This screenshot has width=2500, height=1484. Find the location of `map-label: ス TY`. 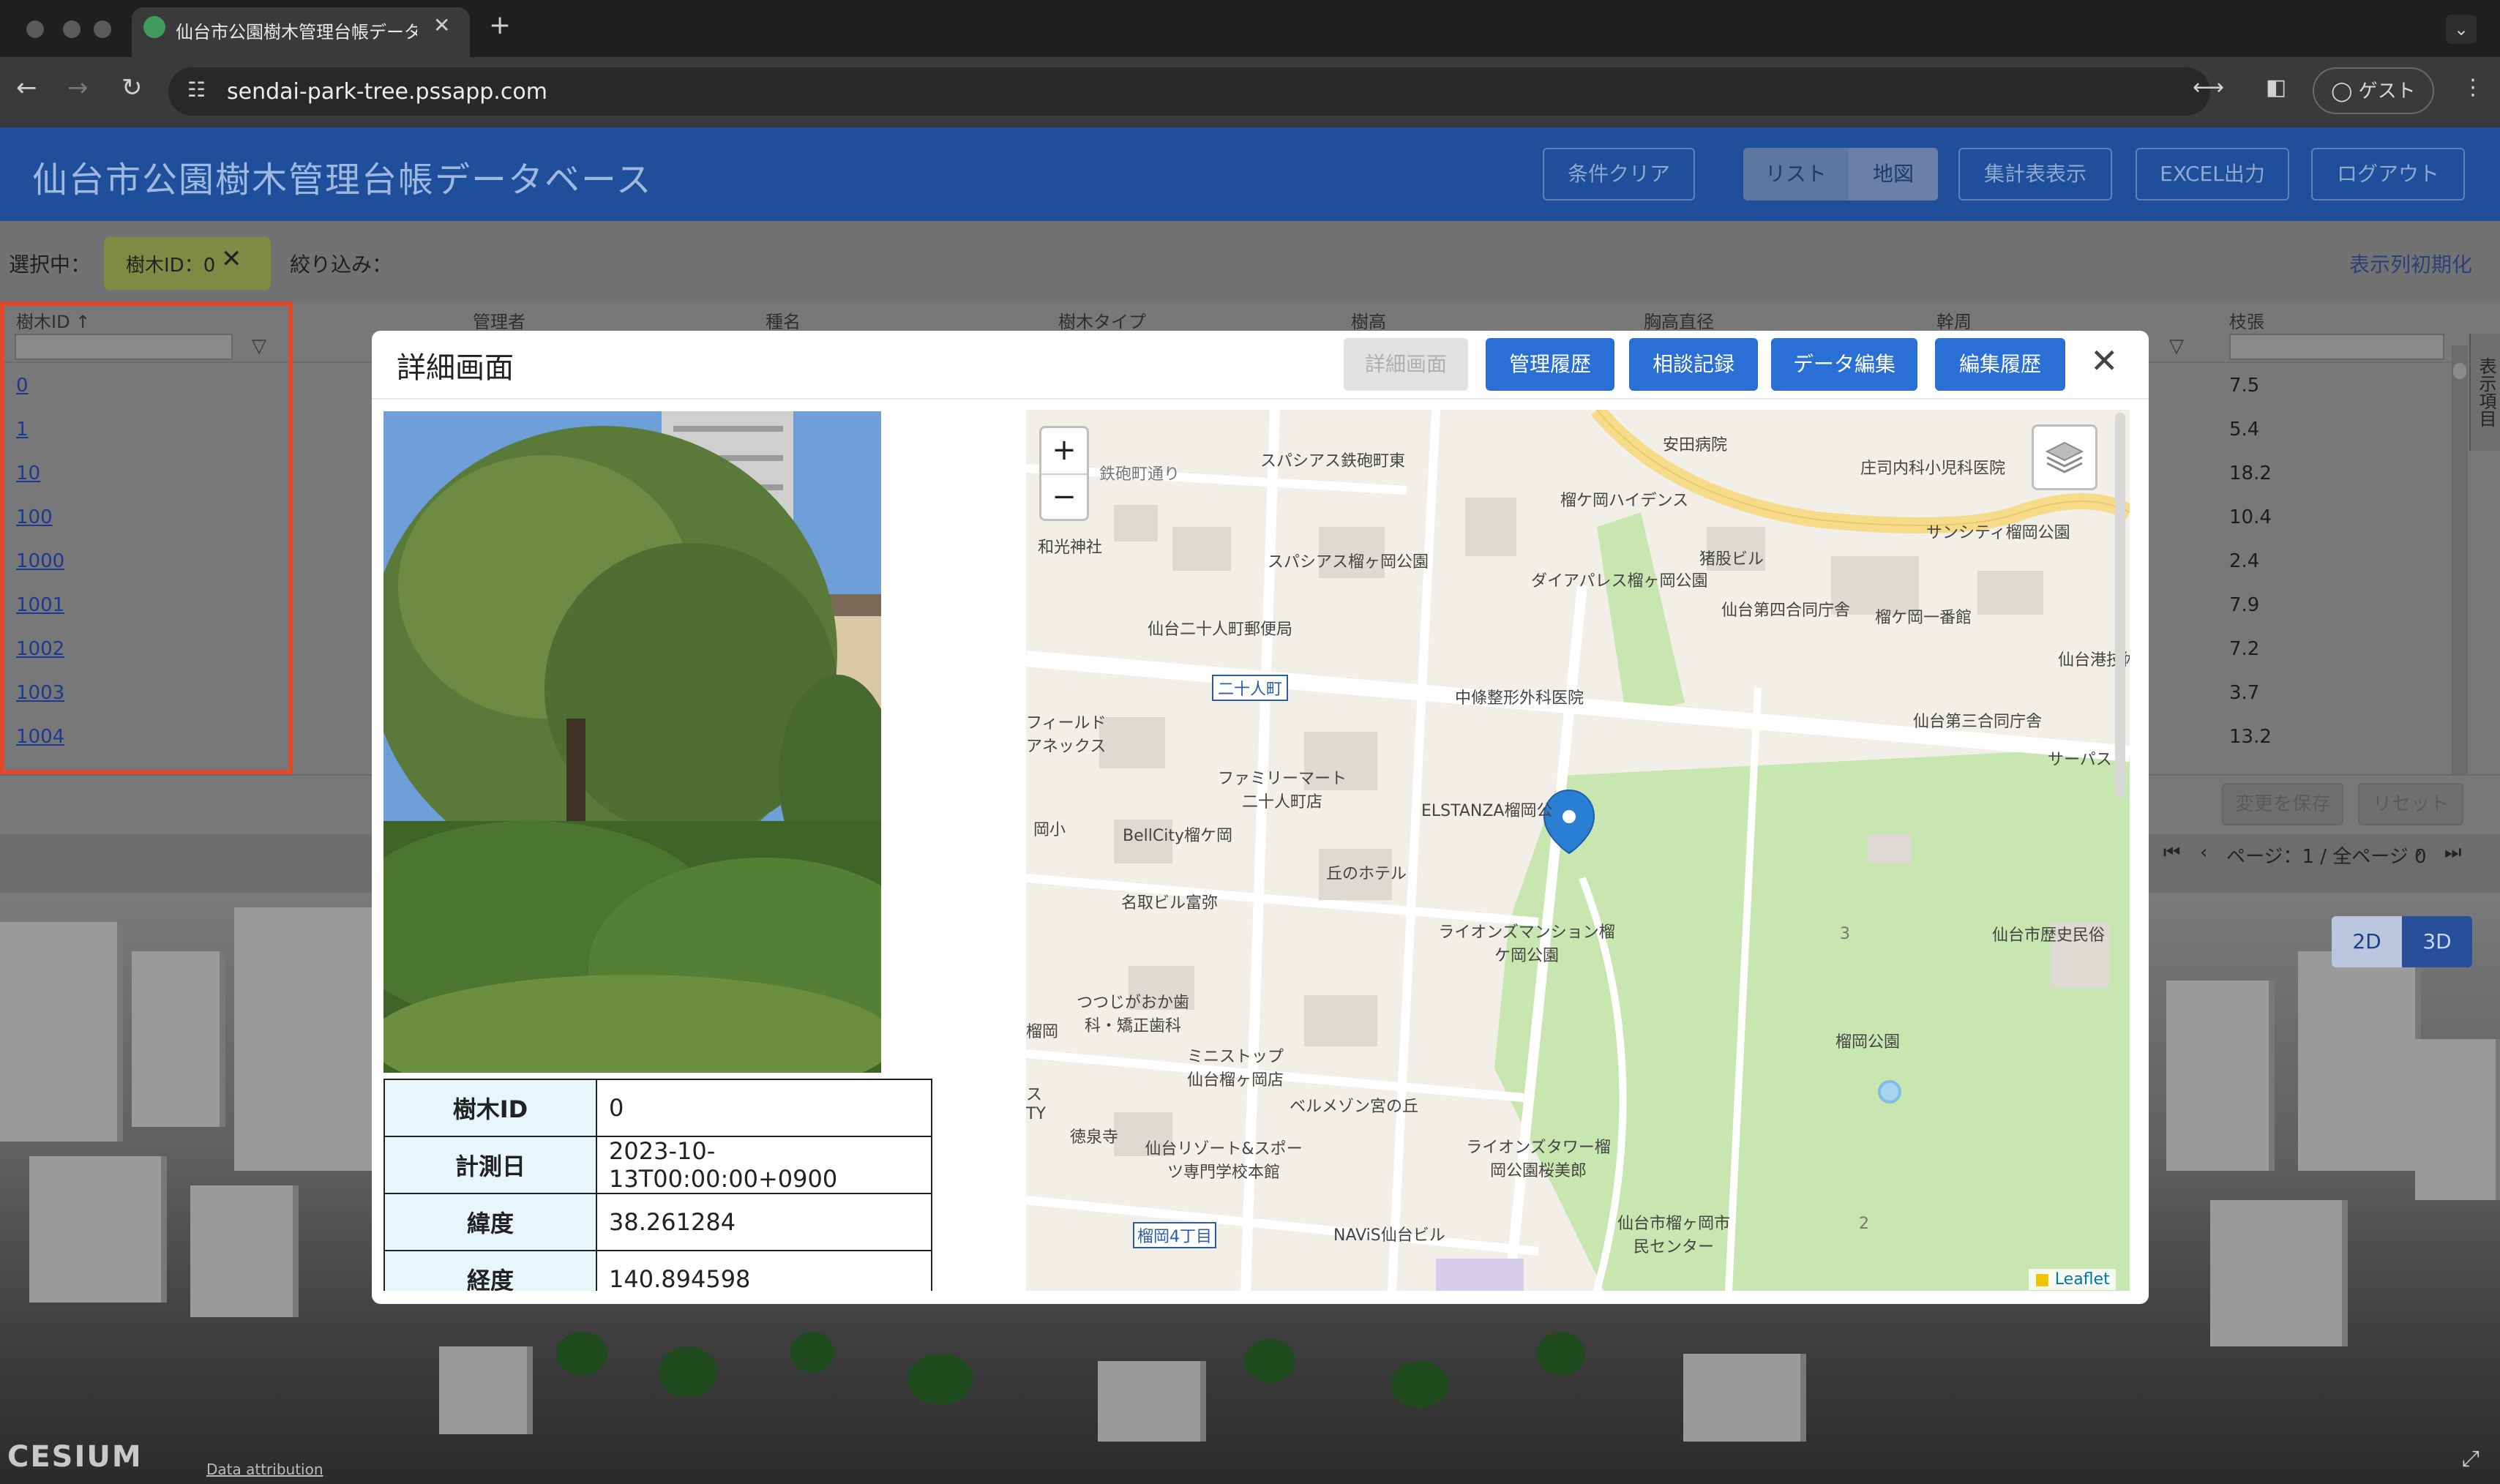

map-label: ス TY is located at coordinates (1036, 1104).